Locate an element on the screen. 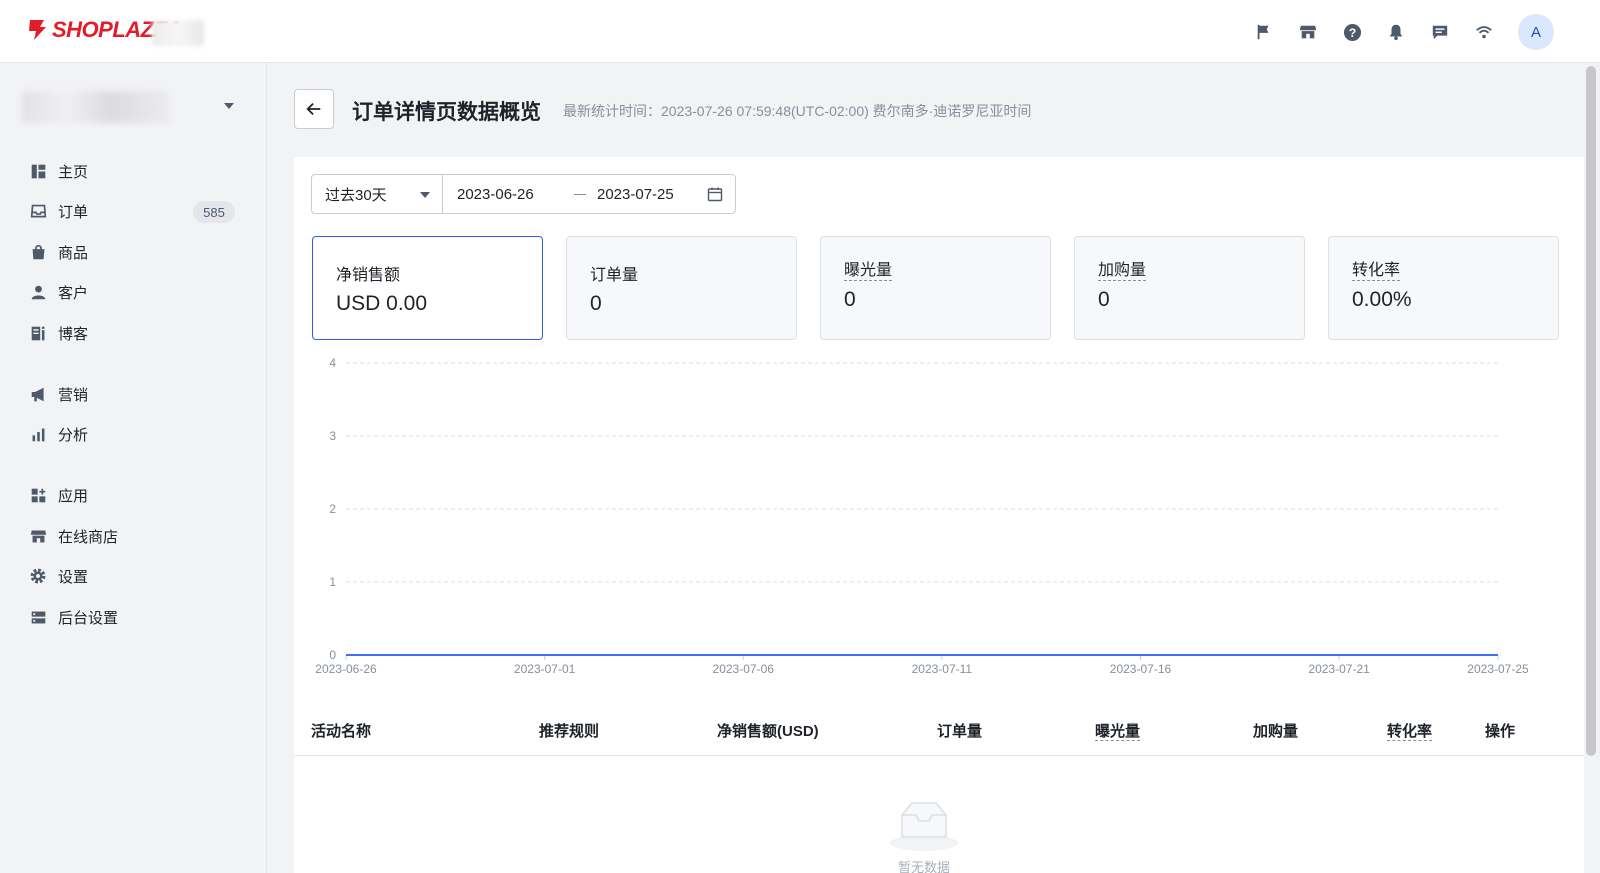 The width and height of the screenshot is (1600, 873). page-scrollbar is located at coordinates (1591, 469).